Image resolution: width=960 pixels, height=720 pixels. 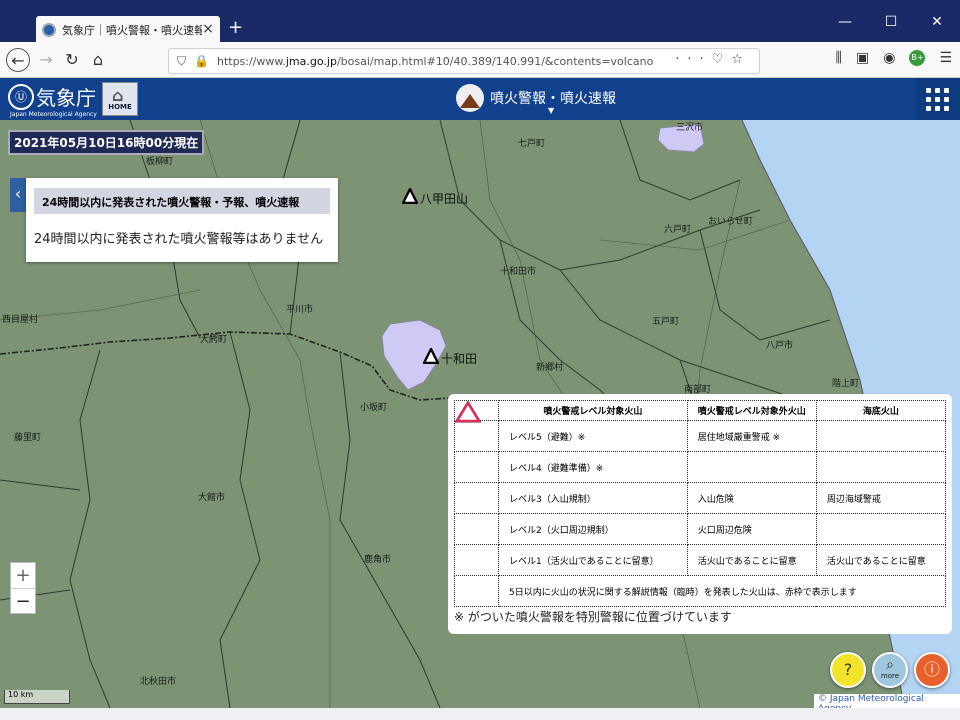 I want to click on legend-cell: レベル3（入山規制）, so click(x=593, y=498).